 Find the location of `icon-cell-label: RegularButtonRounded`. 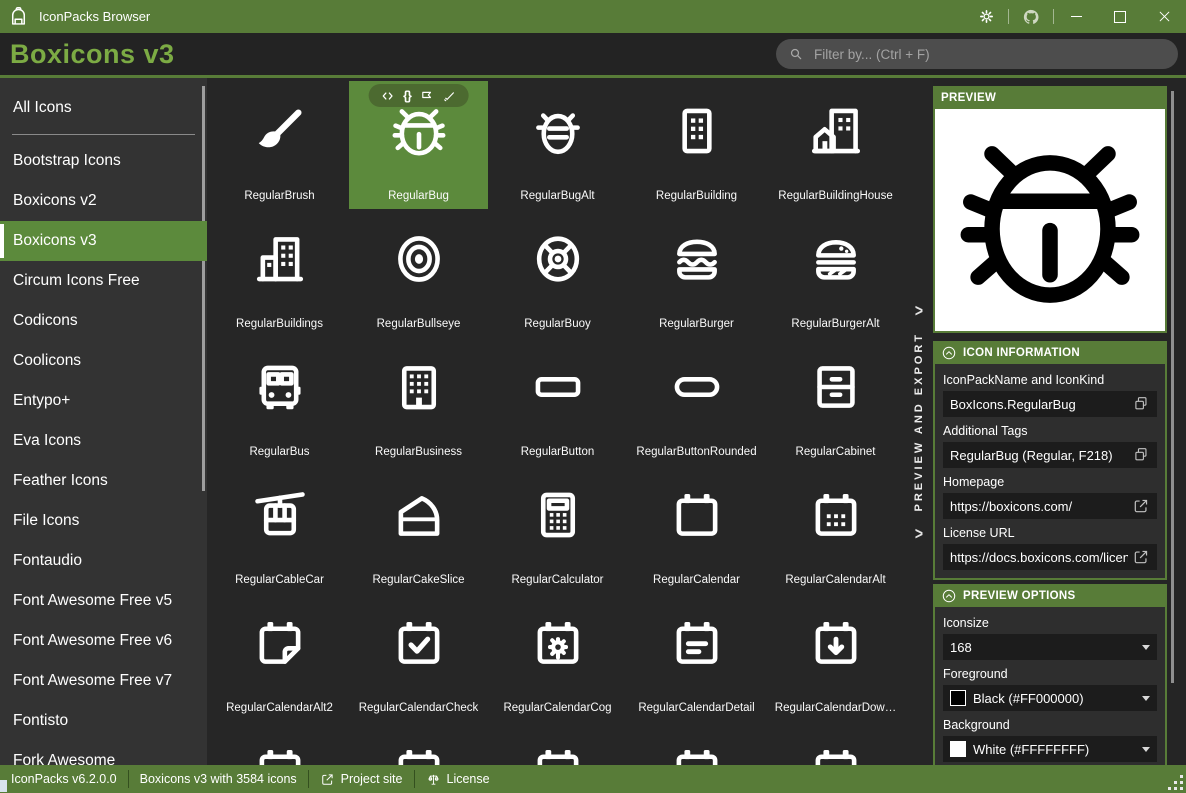

icon-cell-label: RegularButtonRounded is located at coordinates (696, 452).